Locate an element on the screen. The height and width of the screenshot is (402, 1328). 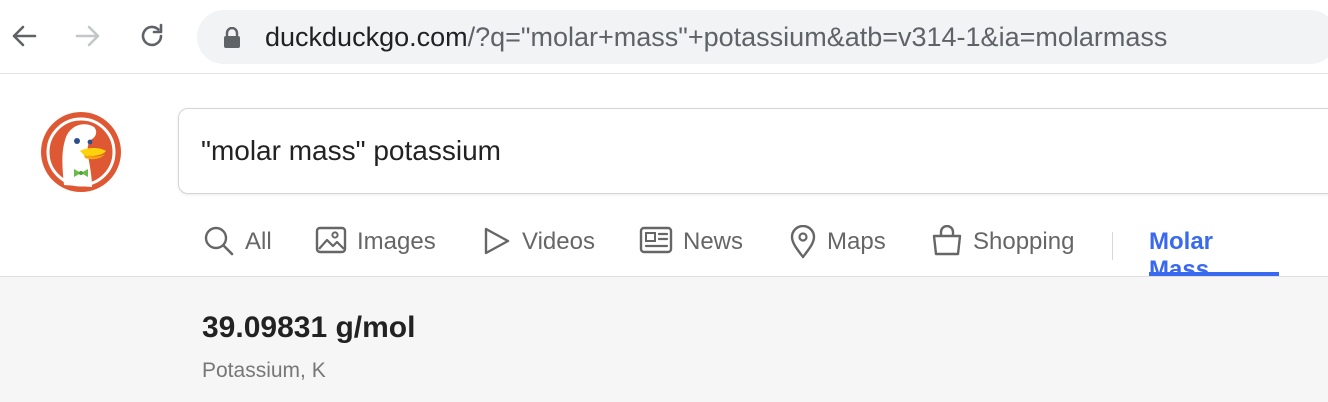
tab-all: All is located at coordinates (237, 247).